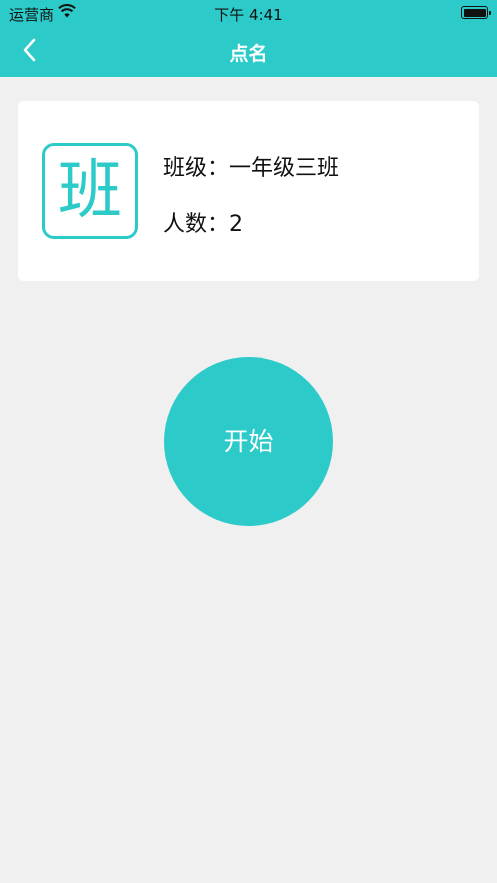 The height and width of the screenshot is (883, 497). Describe the element at coordinates (284, 168) in the screenshot. I see `class-value: 一年级三班` at that location.